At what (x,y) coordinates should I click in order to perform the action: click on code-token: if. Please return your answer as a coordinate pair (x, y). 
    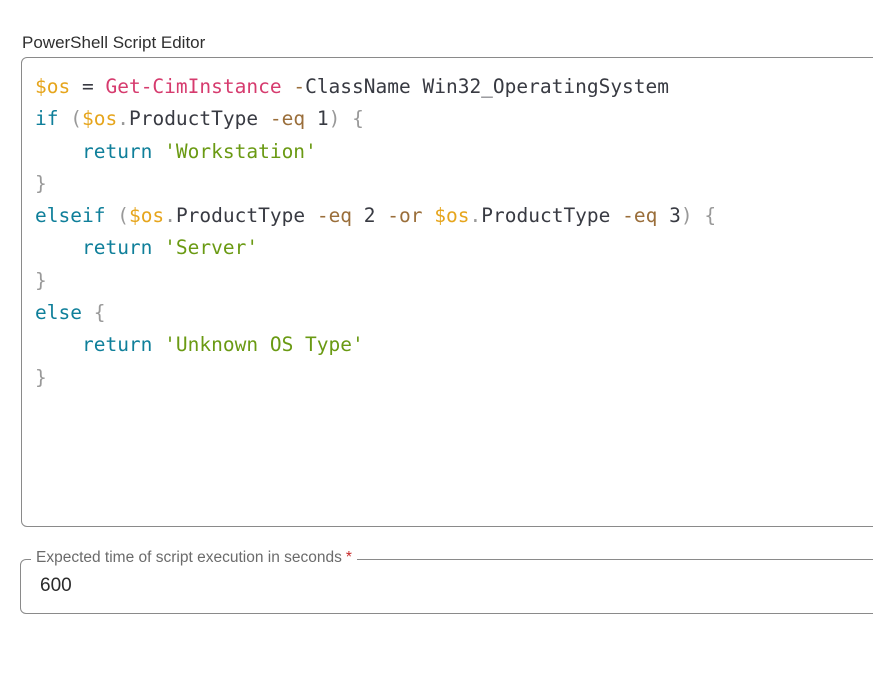
    Looking at the image, I should click on (47, 119).